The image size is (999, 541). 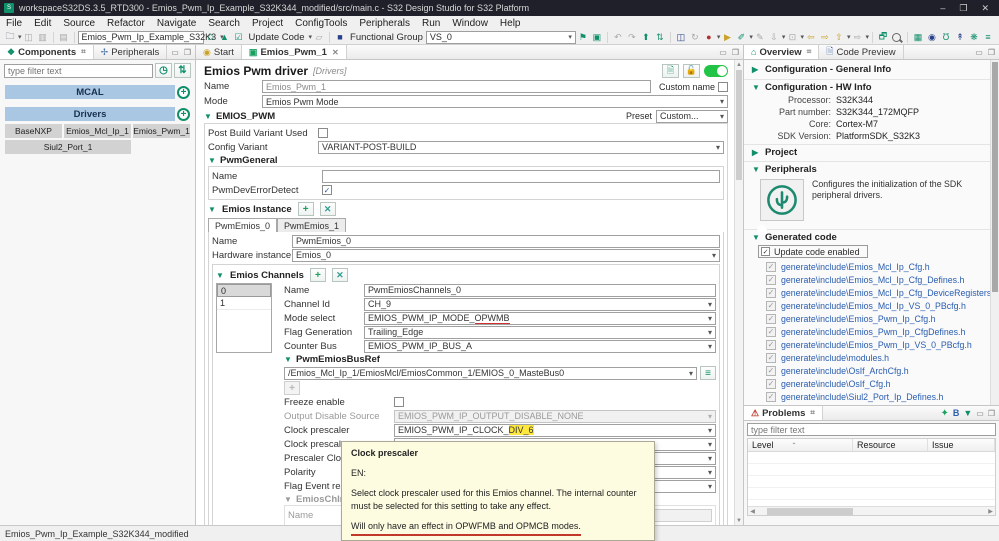 What do you see at coordinates (97, 131) in the screenshot?
I see `component-emios-mcl-ip-1: Emios_Mcl_Ip_1` at bounding box center [97, 131].